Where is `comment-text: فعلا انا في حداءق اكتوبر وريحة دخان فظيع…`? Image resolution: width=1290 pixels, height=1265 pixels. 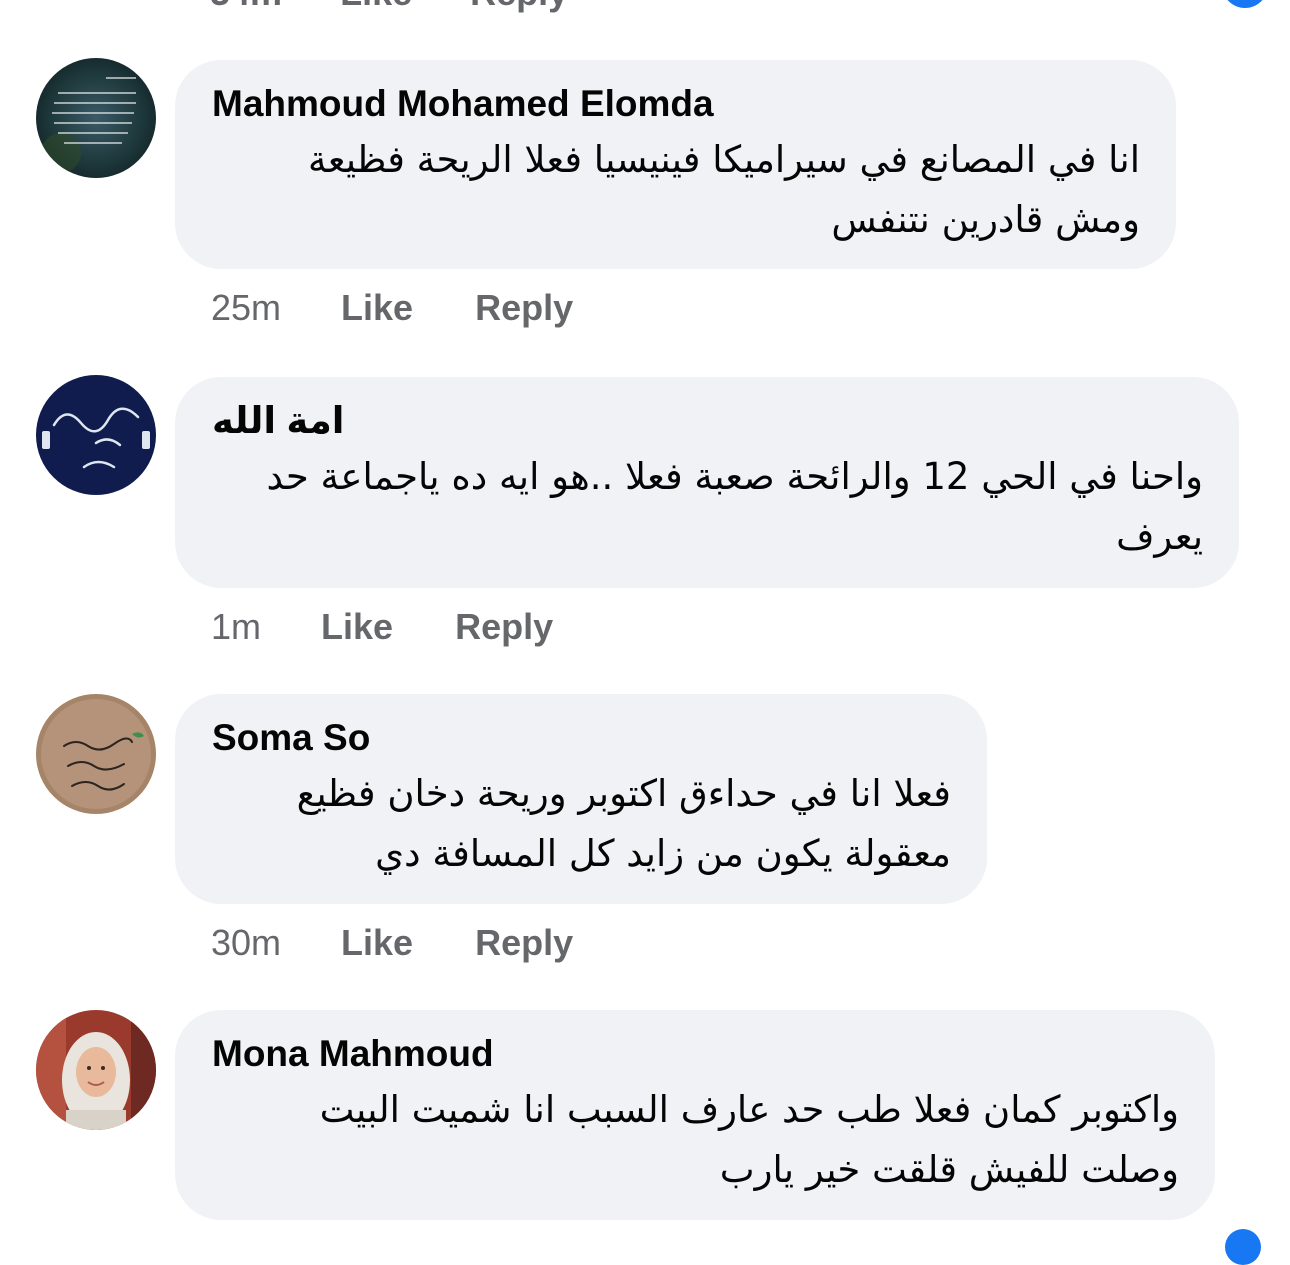 comment-text: فعلا انا في حداءق اكتوبر وريحة دخان فظيع… is located at coordinates (623, 823).